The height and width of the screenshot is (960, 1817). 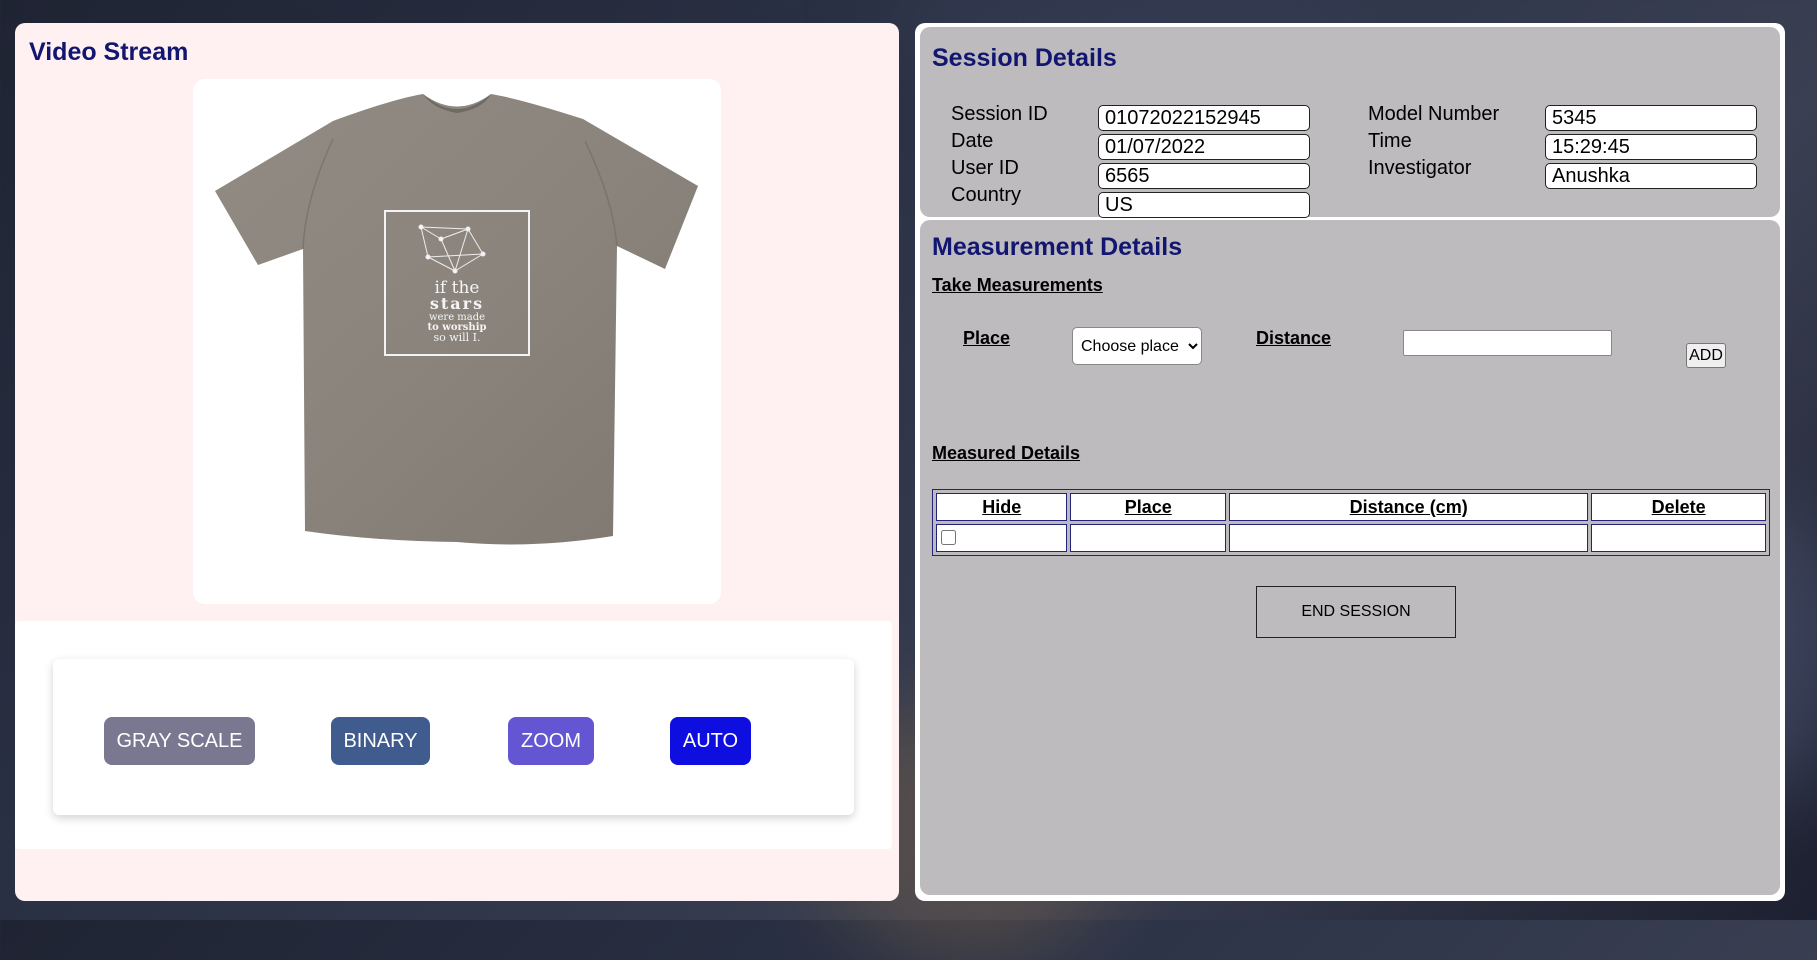 I want to click on video-stream-title: Video Stream, so click(x=109, y=52).